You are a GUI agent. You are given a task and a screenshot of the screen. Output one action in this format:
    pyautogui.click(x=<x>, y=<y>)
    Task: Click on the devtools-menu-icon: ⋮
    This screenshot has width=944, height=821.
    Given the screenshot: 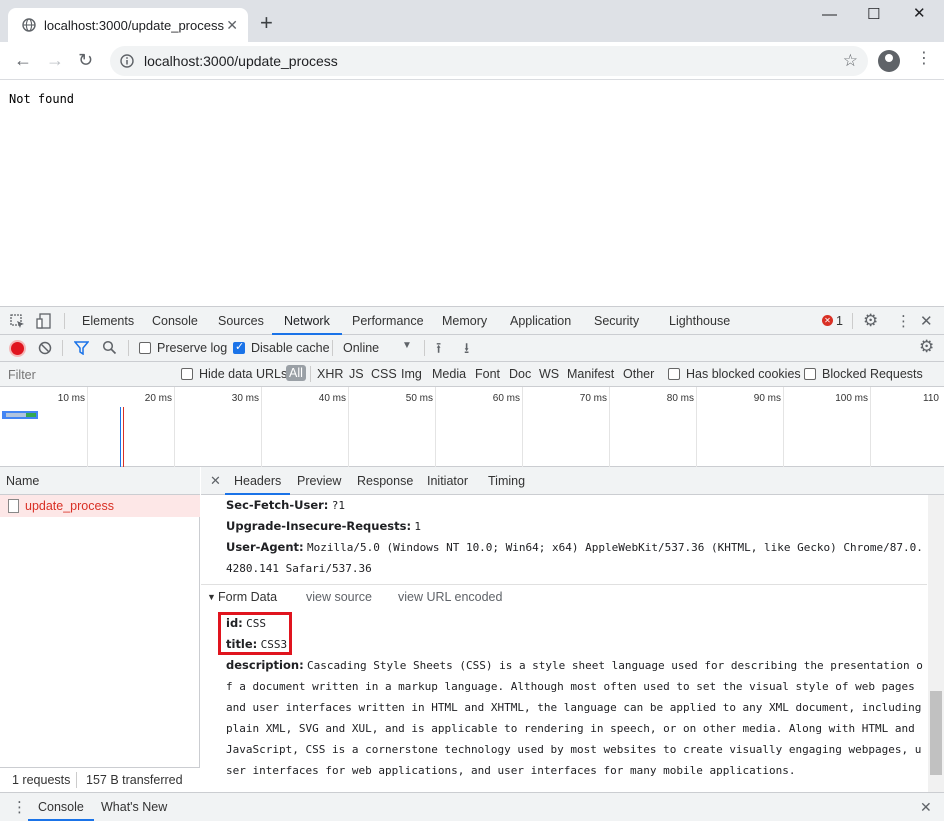 What is the action you would take?
    pyautogui.click(x=903, y=321)
    